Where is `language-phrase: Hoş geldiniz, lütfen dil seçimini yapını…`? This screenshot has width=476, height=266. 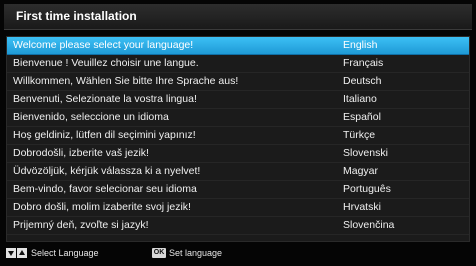 language-phrase: Hoş geldiniz, lütfen dil seçimini yapını… is located at coordinates (104, 135).